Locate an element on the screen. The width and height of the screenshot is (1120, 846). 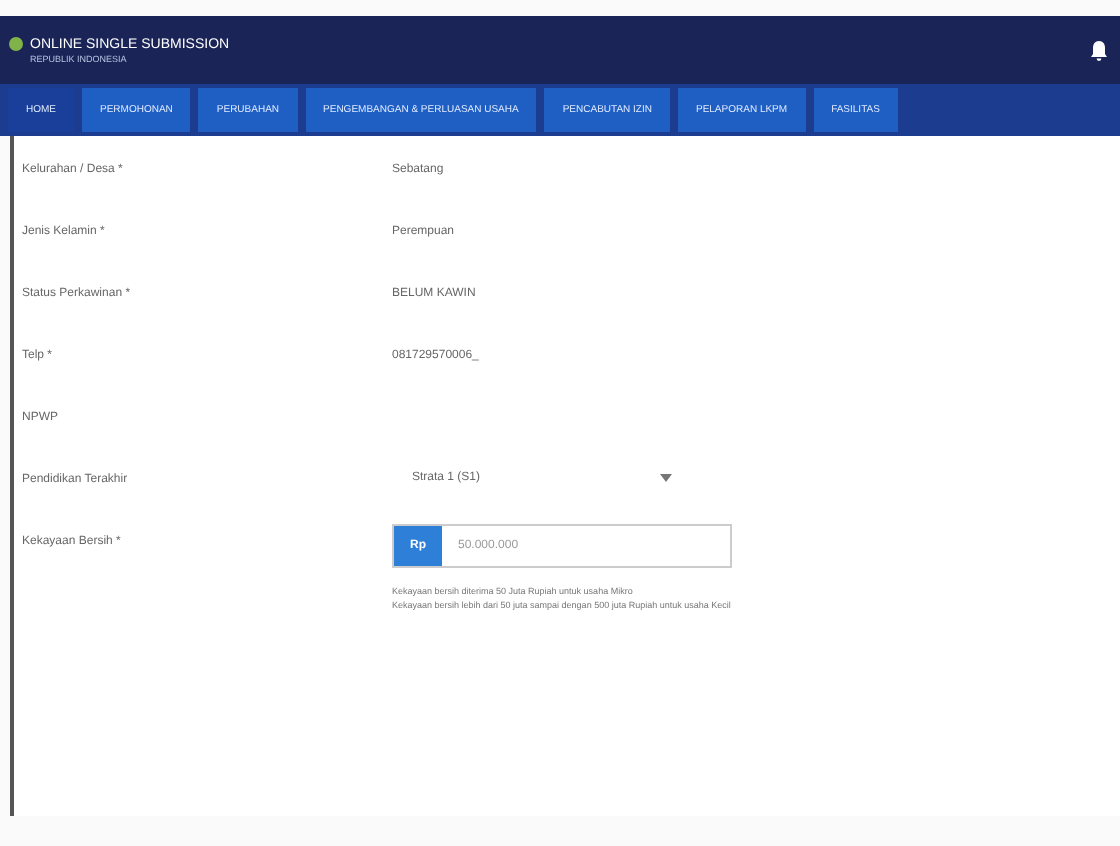
caret-icon is located at coordinates (666, 478).